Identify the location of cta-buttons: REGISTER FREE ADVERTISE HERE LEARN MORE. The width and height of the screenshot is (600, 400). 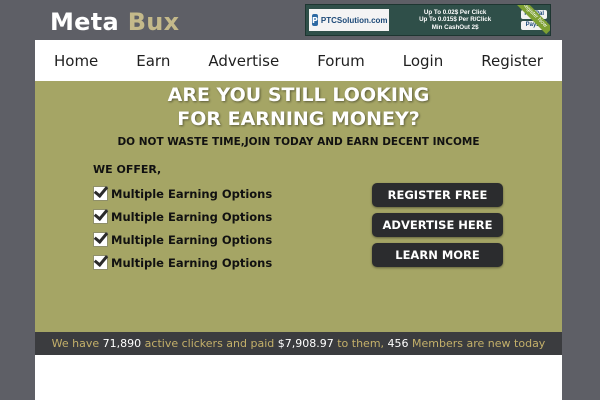
(437, 225).